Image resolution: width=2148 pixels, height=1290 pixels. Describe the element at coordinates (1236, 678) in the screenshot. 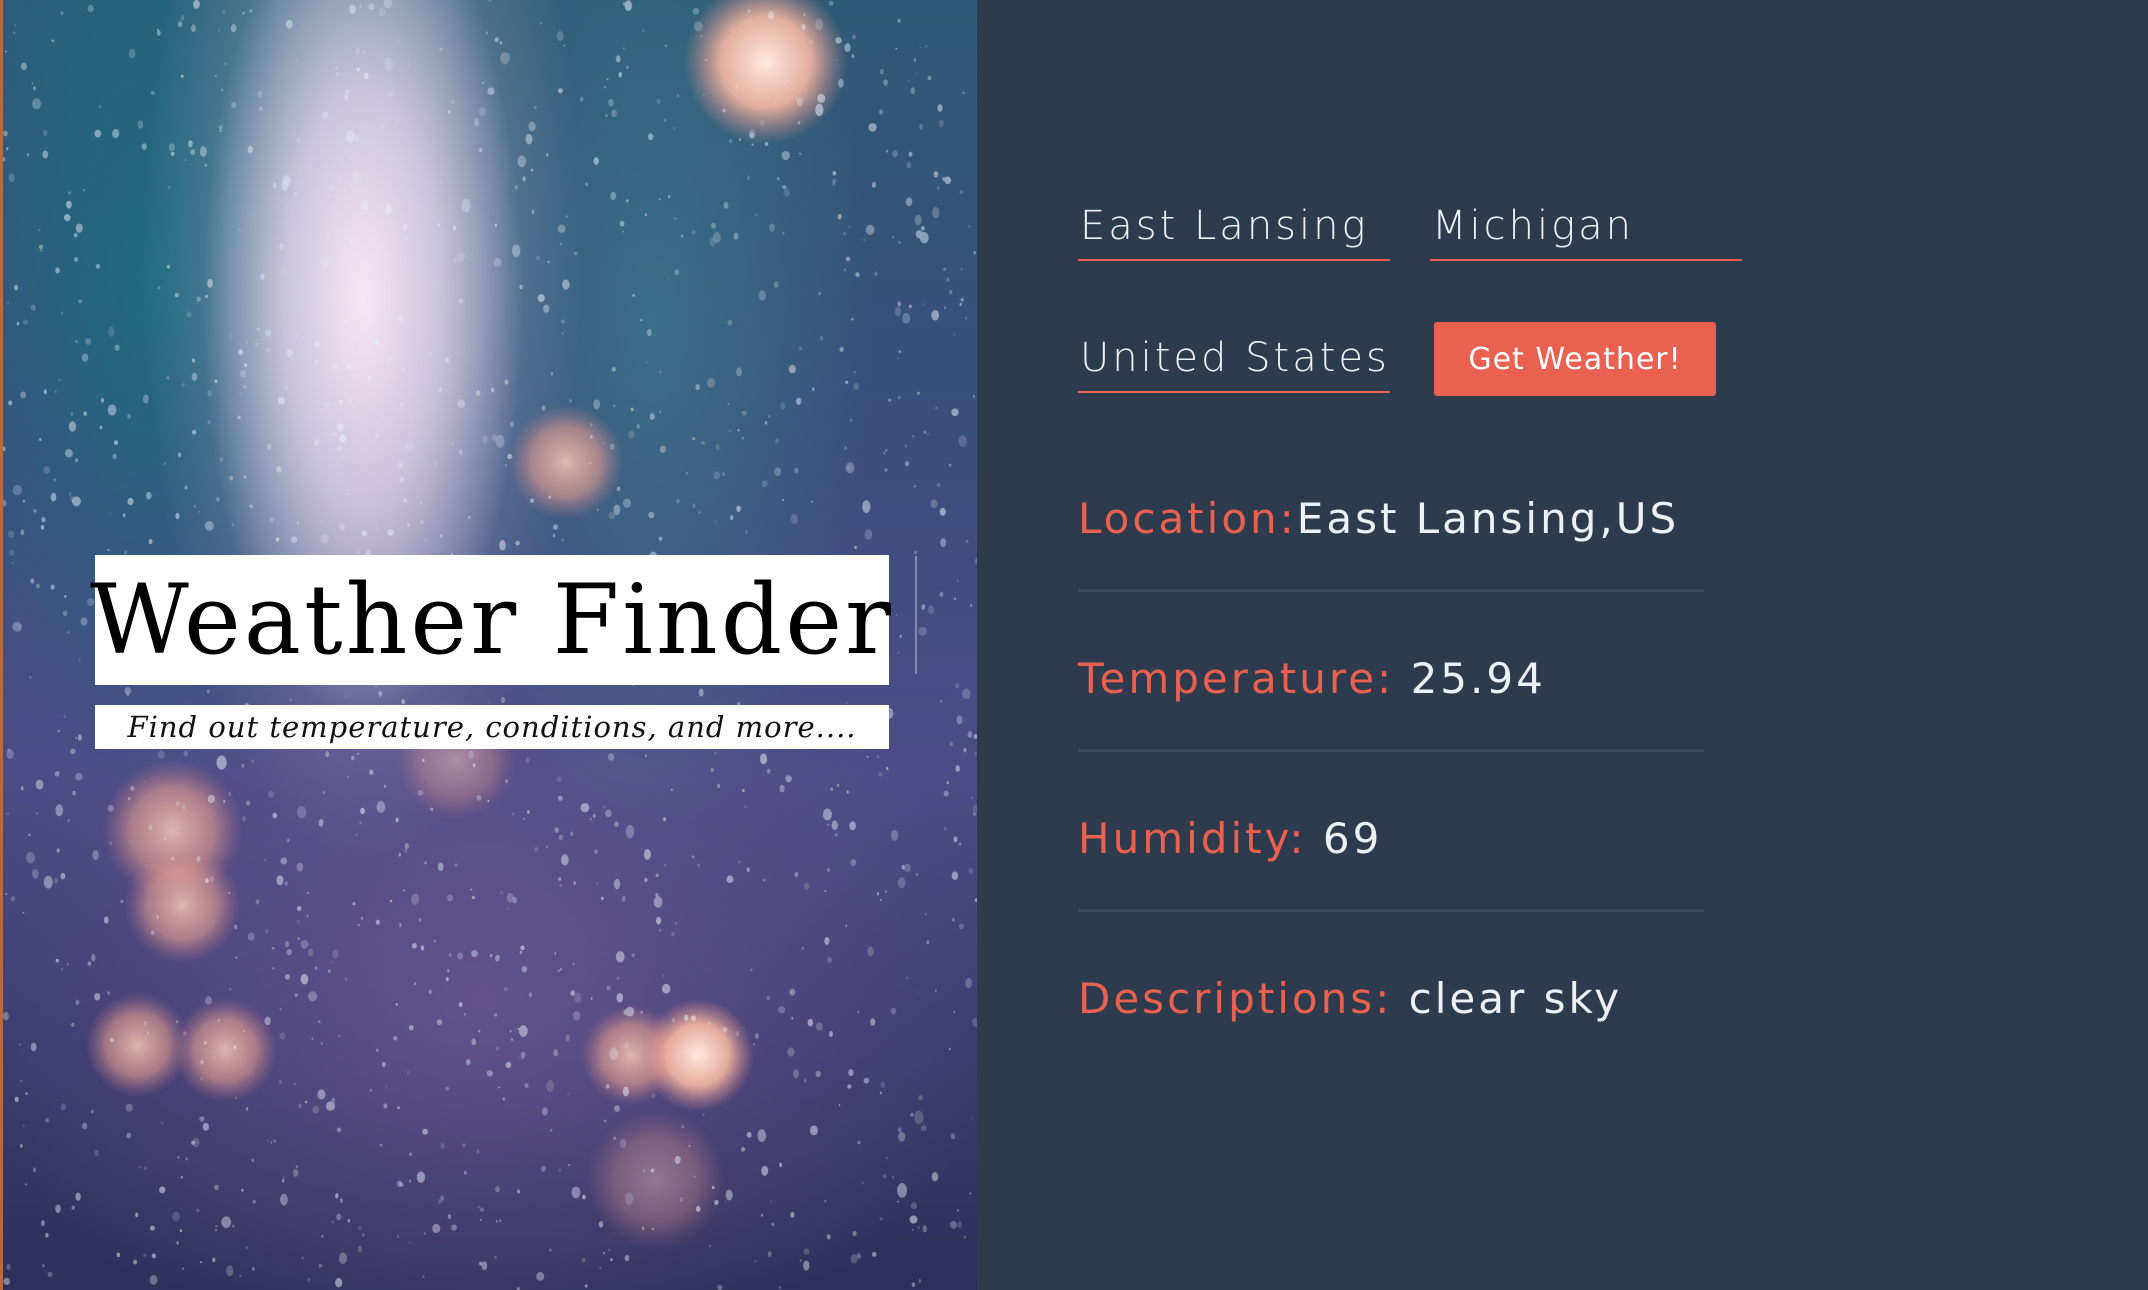

I see `temperature-label: Temperature:` at that location.